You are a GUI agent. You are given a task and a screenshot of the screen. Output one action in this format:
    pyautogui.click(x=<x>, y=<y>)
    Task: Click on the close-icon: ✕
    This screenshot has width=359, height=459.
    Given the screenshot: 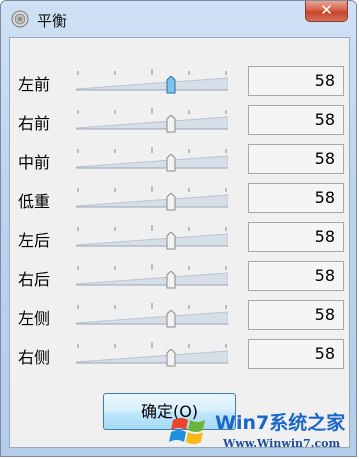 What is the action you would take?
    pyautogui.click(x=326, y=10)
    